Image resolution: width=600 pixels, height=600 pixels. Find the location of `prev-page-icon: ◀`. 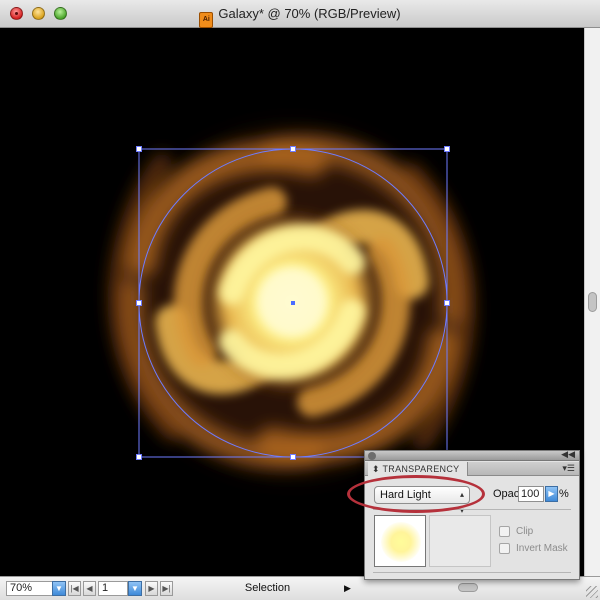

prev-page-icon: ◀ is located at coordinates (89, 588).